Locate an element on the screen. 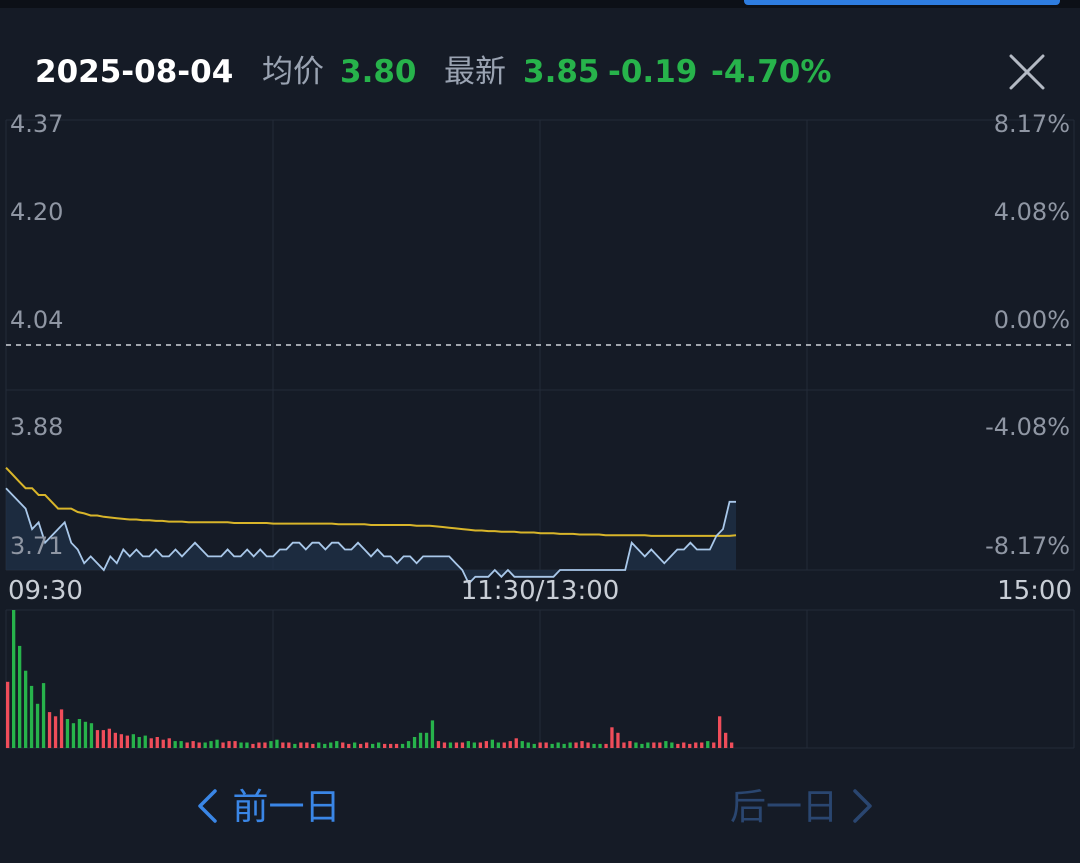 The image size is (1080, 863). prev-day-label: 前一日 is located at coordinates (286, 807).